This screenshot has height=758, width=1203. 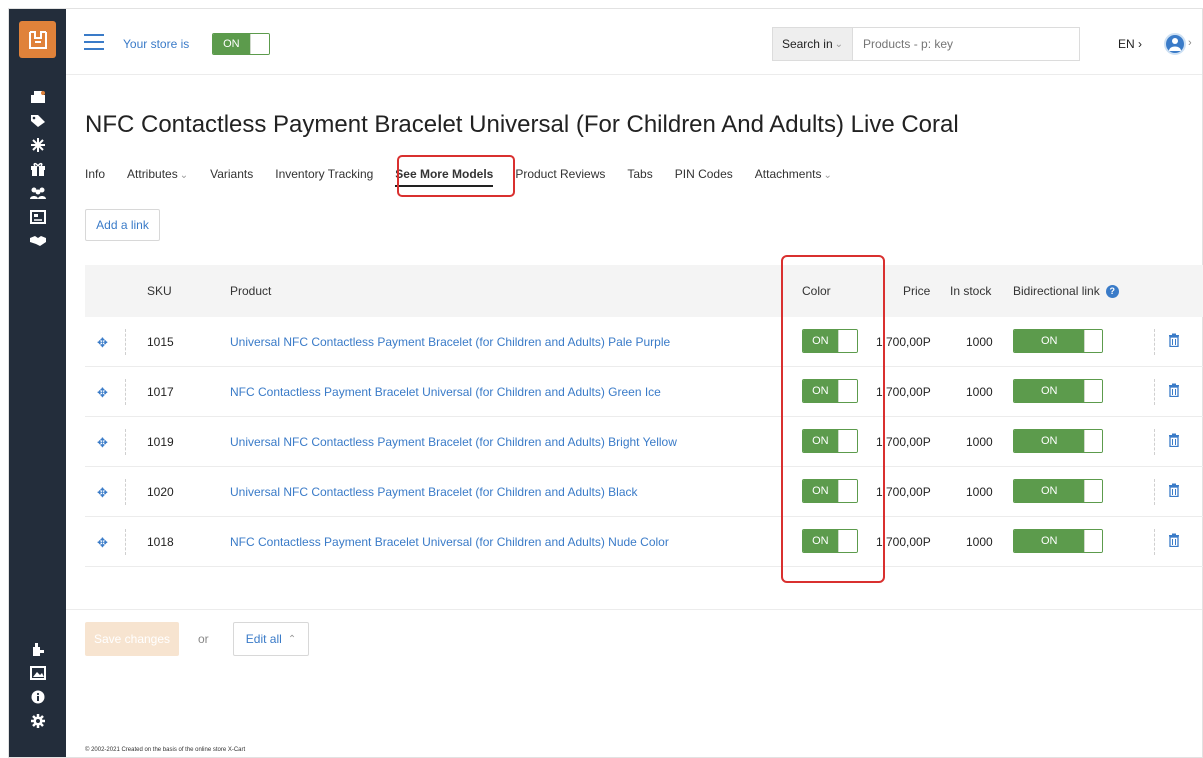 What do you see at coordinates (94, 42) in the screenshot?
I see `menu-icon` at bounding box center [94, 42].